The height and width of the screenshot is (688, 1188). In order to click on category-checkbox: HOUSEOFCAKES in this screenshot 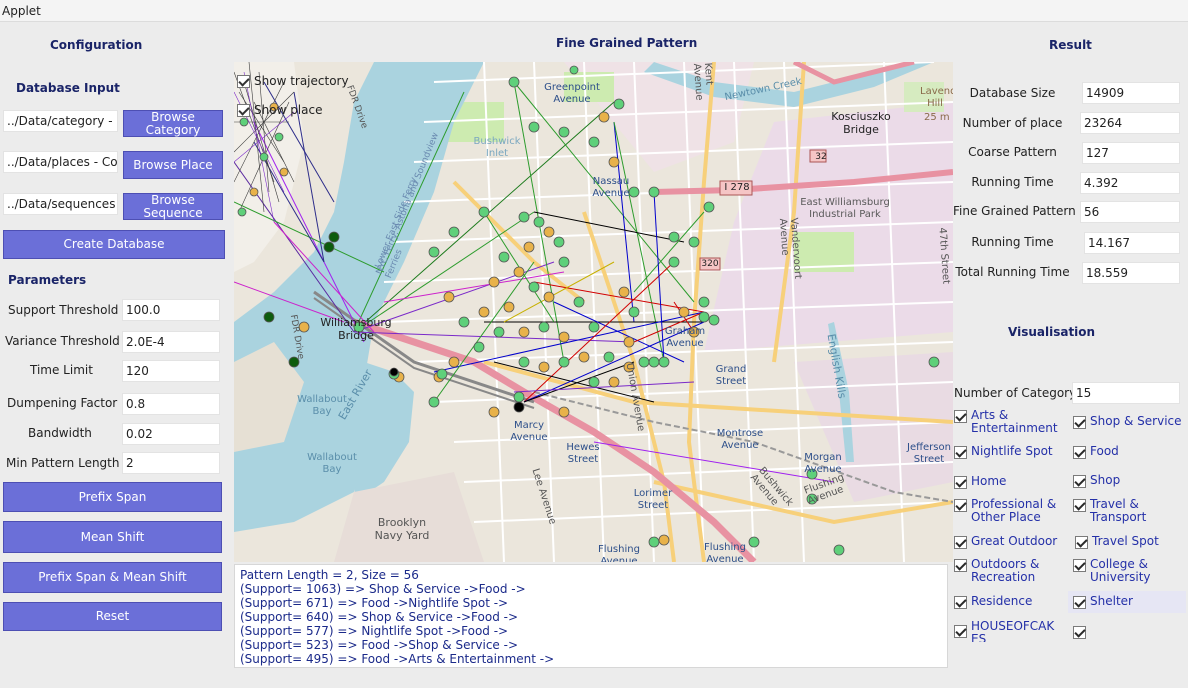, I will do `click(1009, 631)`.